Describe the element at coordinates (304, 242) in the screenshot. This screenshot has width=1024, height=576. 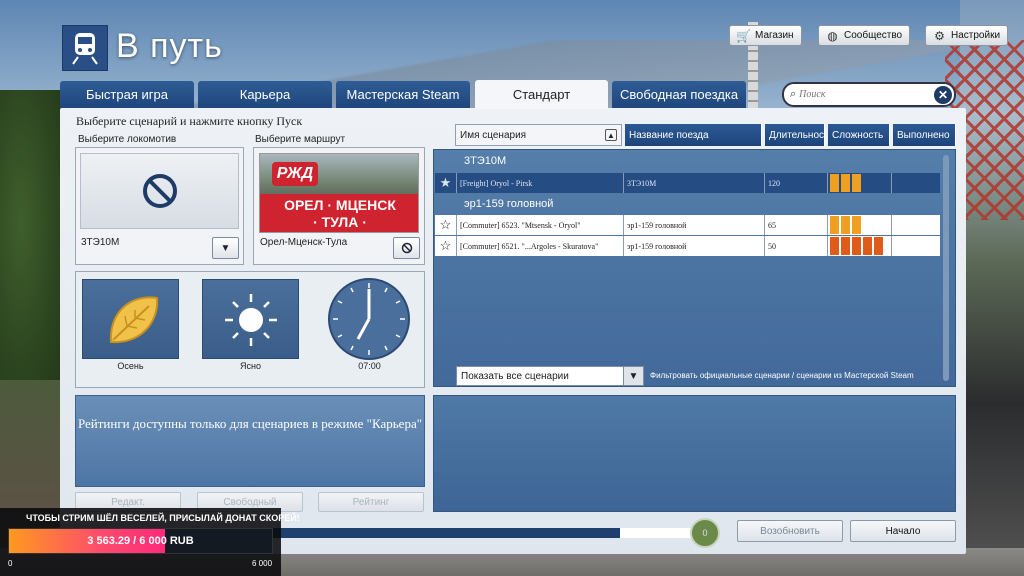
I see `route-name: Орел-Мценск-Тула` at that location.